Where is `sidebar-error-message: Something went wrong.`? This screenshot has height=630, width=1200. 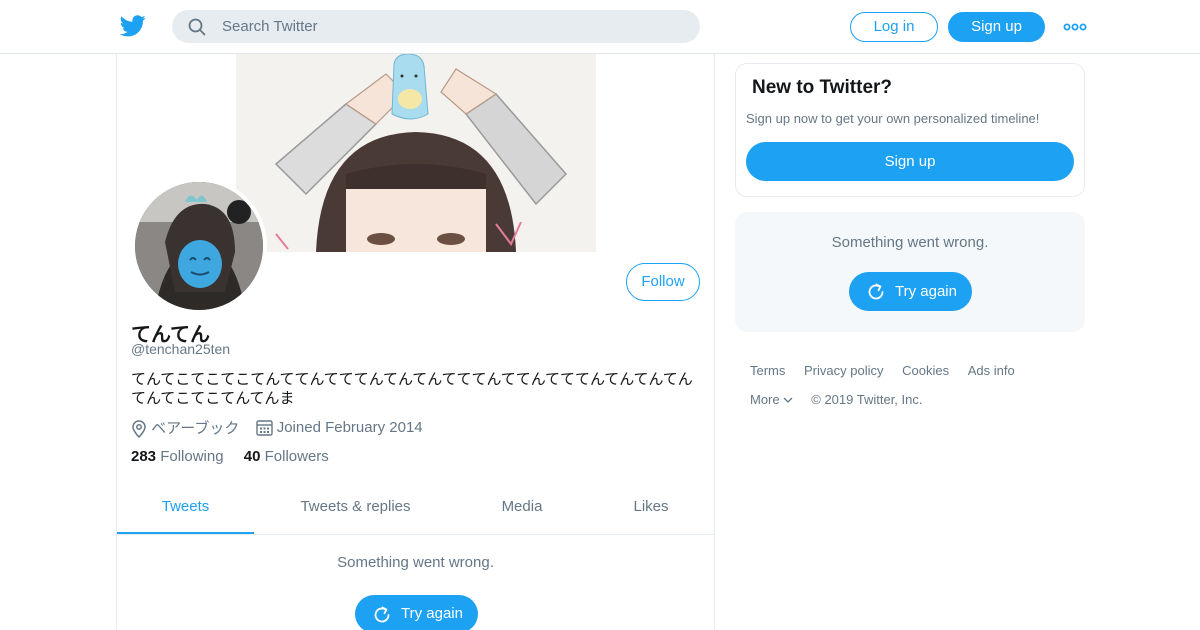
sidebar-error-message: Something went wrong. is located at coordinates (910, 242).